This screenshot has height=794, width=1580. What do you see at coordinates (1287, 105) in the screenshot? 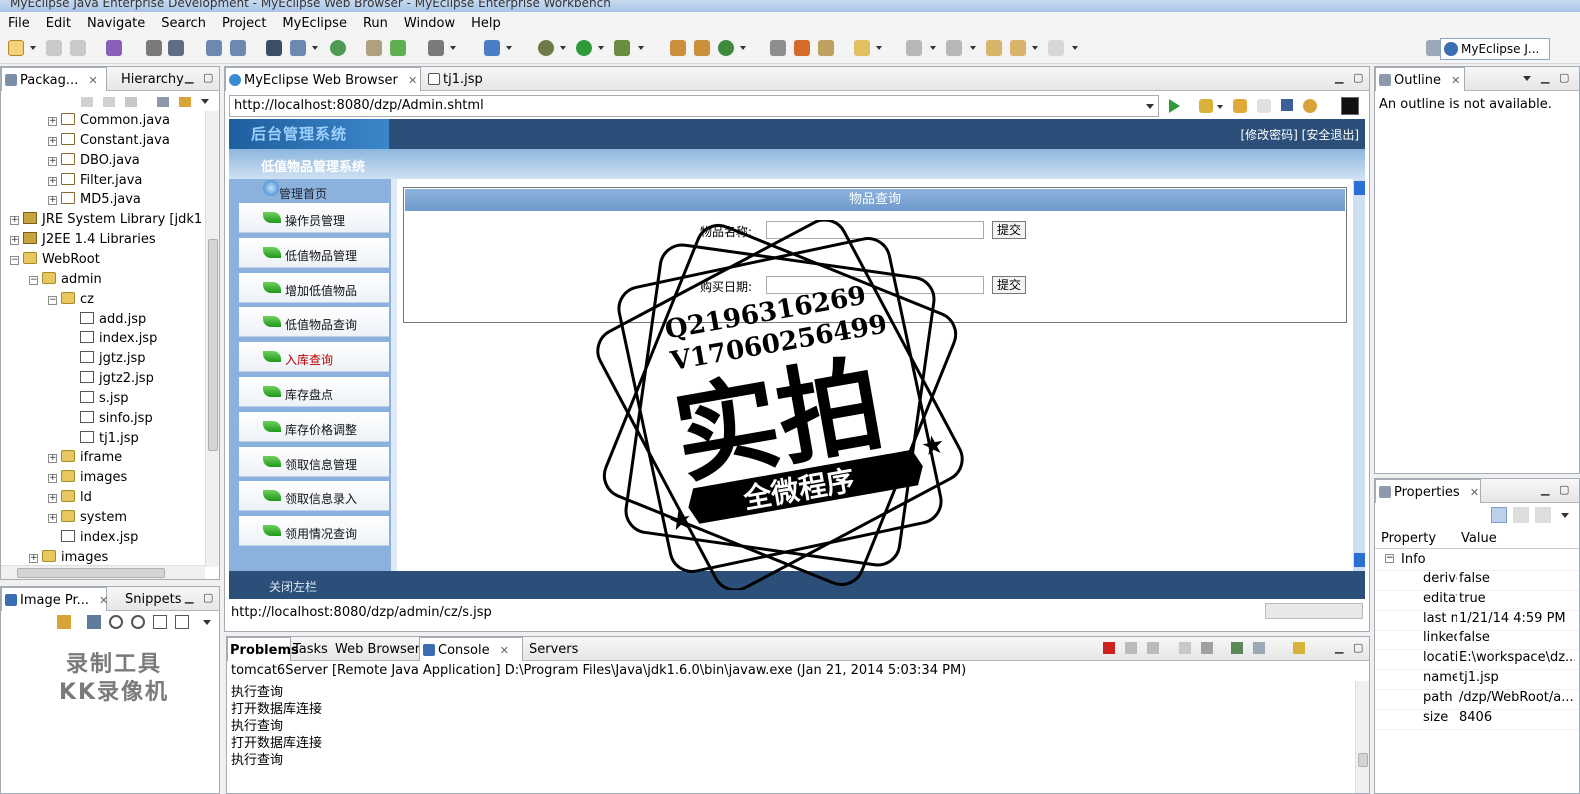
I see `stop-icon` at bounding box center [1287, 105].